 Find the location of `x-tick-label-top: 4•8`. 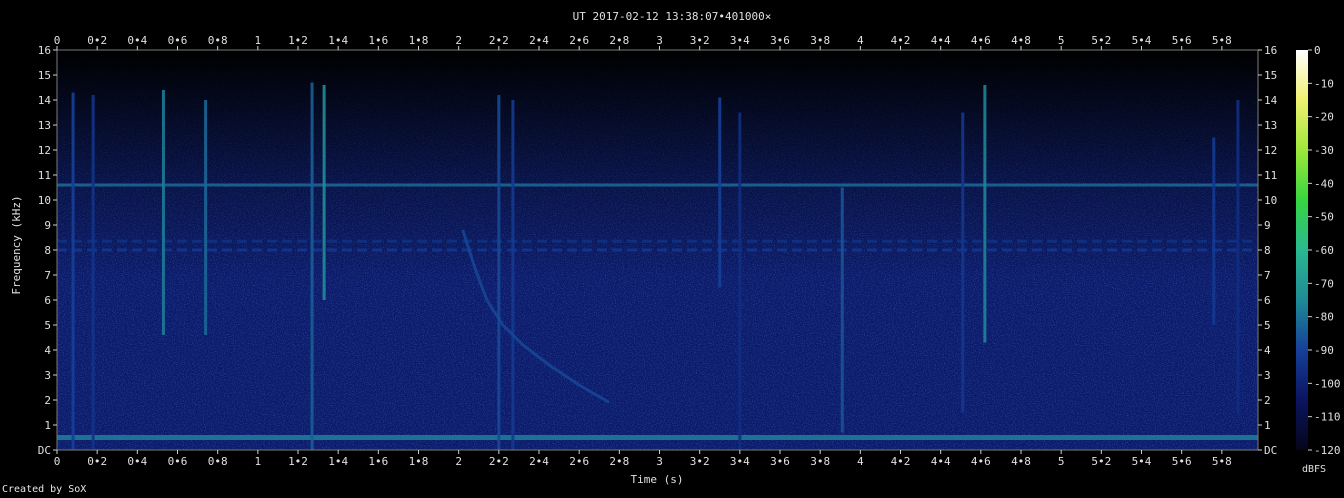

x-tick-label-top: 4•8 is located at coordinates (1021, 40).